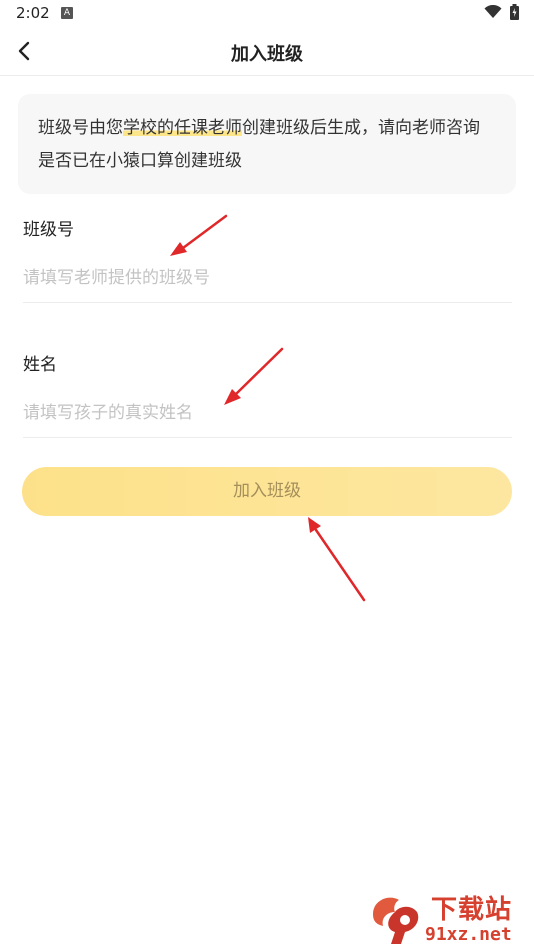  What do you see at coordinates (267, 14) in the screenshot?
I see `status-bar: 2:02 A` at bounding box center [267, 14].